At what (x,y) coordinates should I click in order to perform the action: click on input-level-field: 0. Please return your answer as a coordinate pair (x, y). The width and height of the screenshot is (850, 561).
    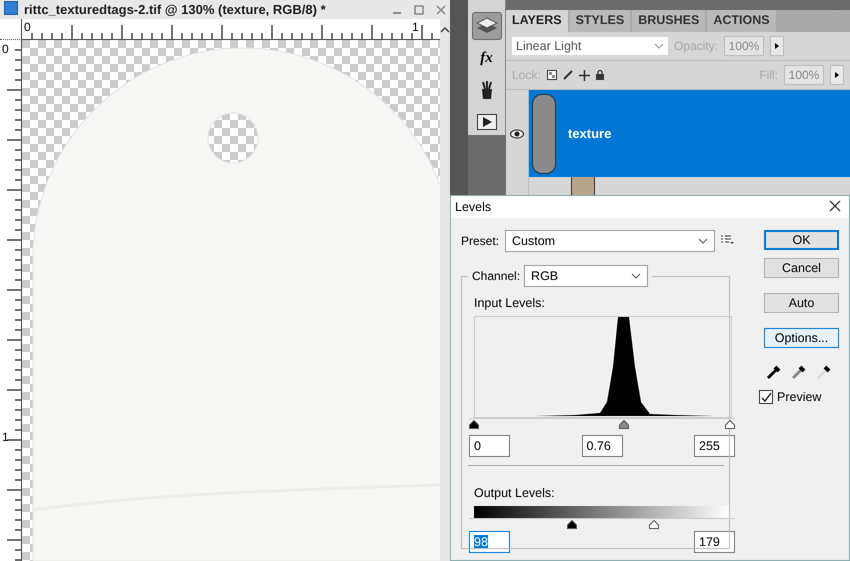
    Looking at the image, I should click on (489, 446).